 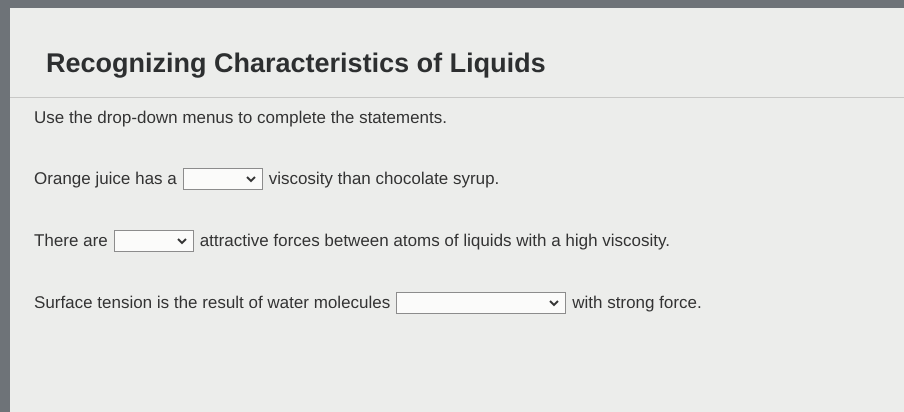 What do you see at coordinates (212, 303) in the screenshot?
I see `statement-text: Surface tension is the result of water molecules` at bounding box center [212, 303].